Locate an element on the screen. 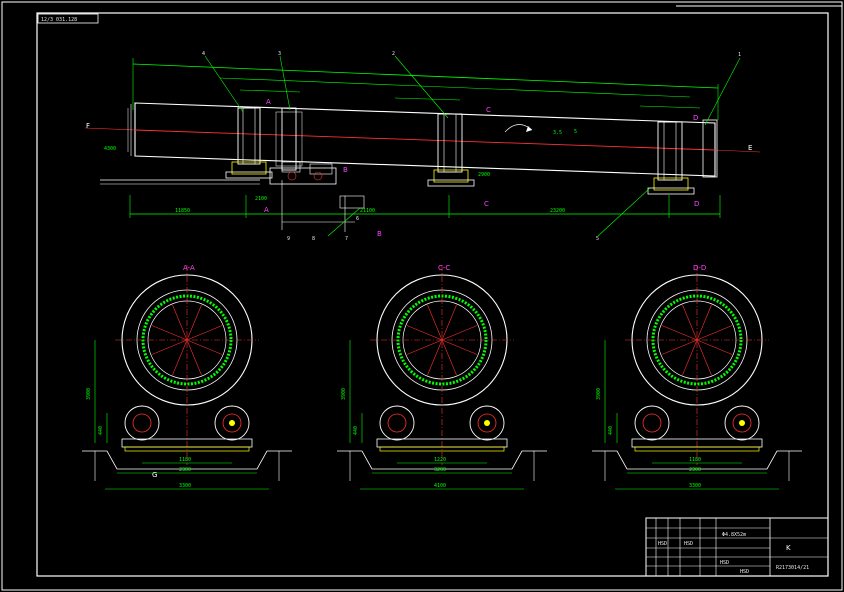 This screenshot has width=844, height=592. section-mark-a-bottom: A is located at coordinates (266, 210).